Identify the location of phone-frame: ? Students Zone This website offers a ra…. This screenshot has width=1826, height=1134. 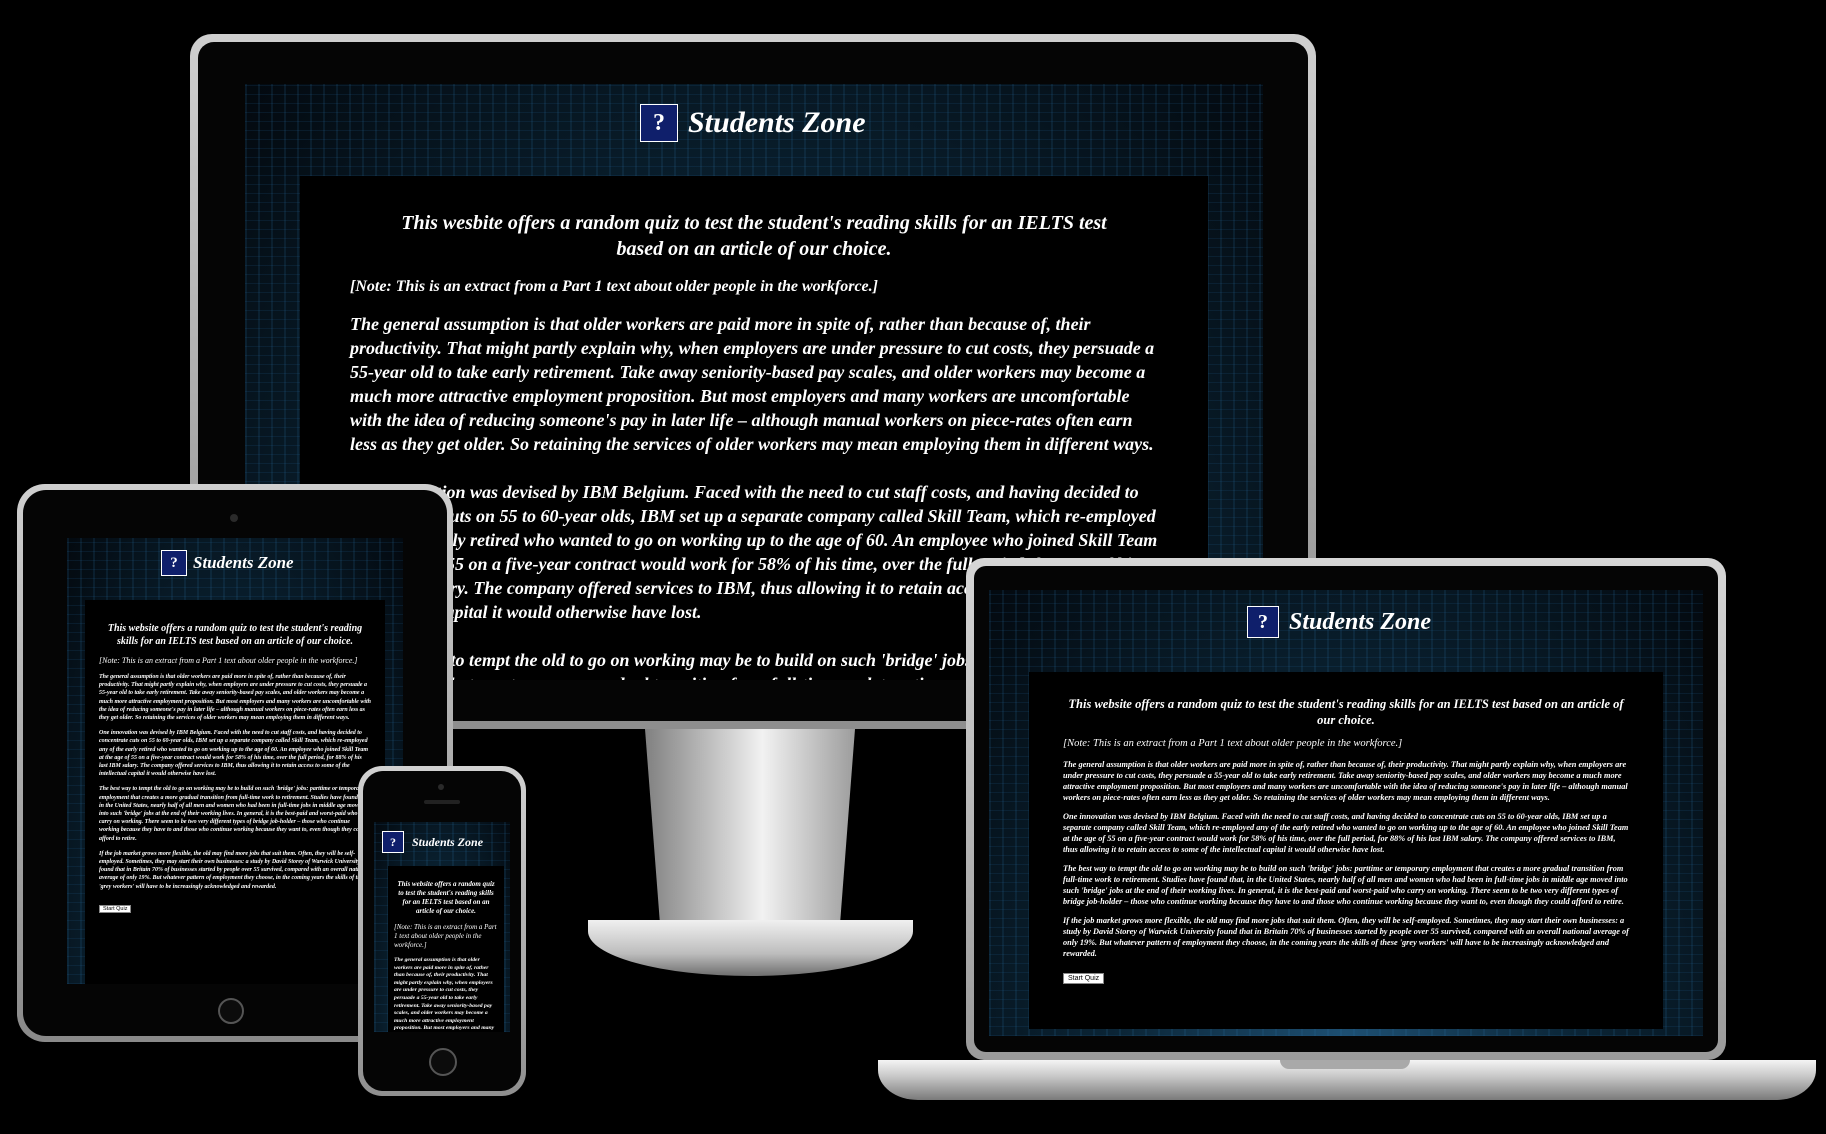
(442, 931).